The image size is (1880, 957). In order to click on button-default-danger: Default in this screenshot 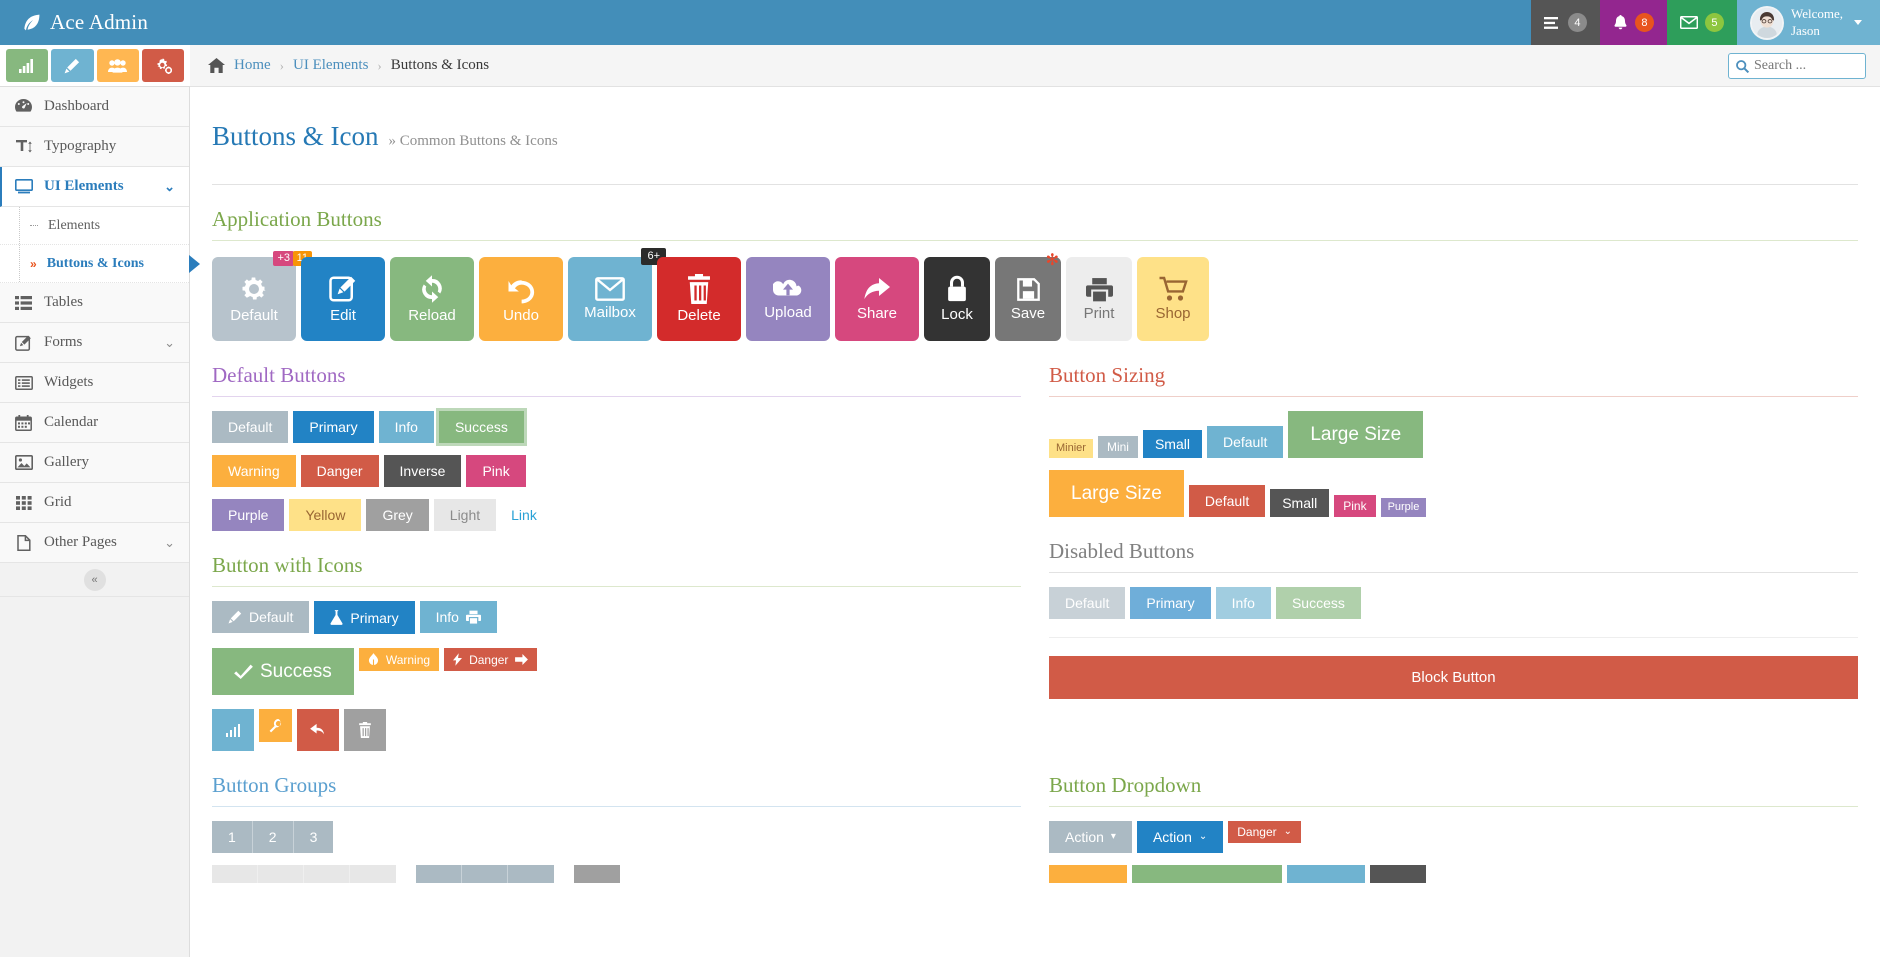, I will do `click(1227, 501)`.